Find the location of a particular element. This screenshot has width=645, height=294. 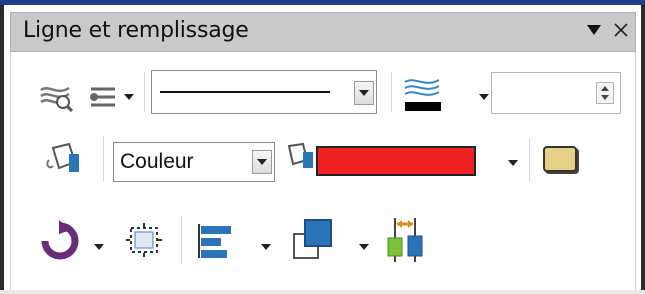

line-color-icon is located at coordinates (423, 96).